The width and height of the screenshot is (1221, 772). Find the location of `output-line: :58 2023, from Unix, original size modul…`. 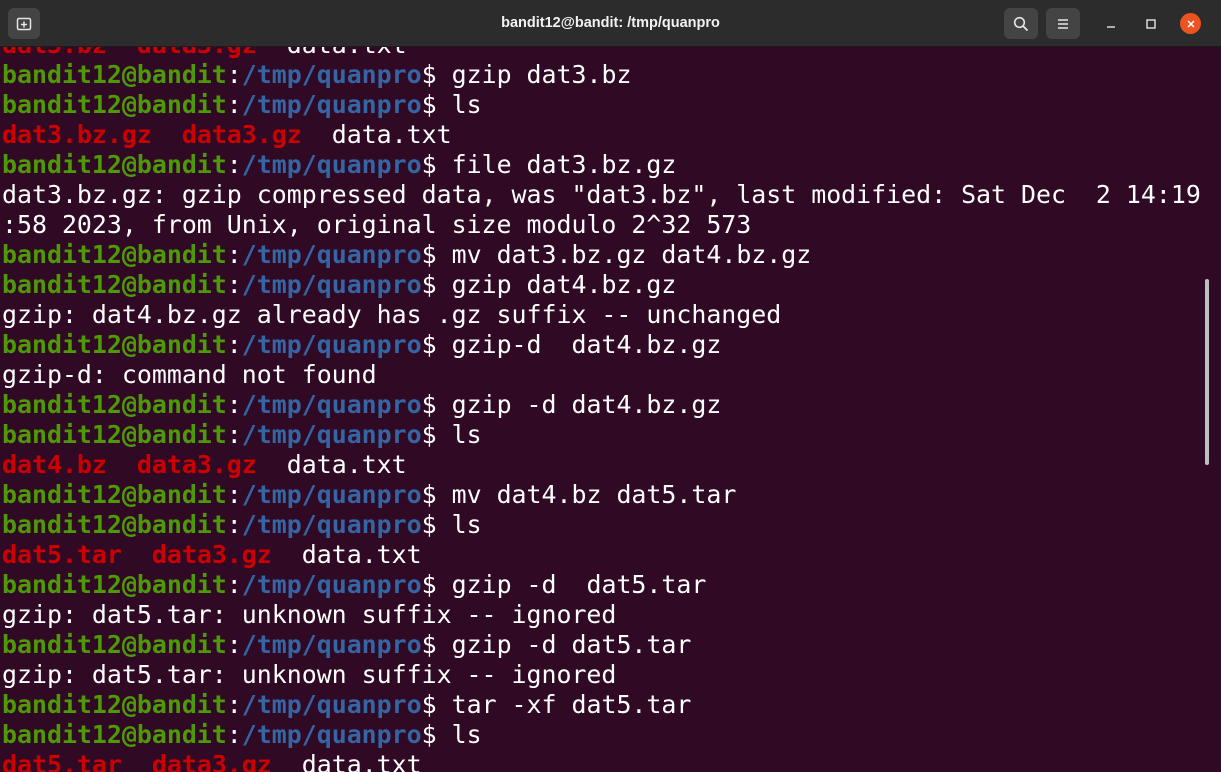

output-line: :58 2023, from Unix, original size modul… is located at coordinates (601, 225).